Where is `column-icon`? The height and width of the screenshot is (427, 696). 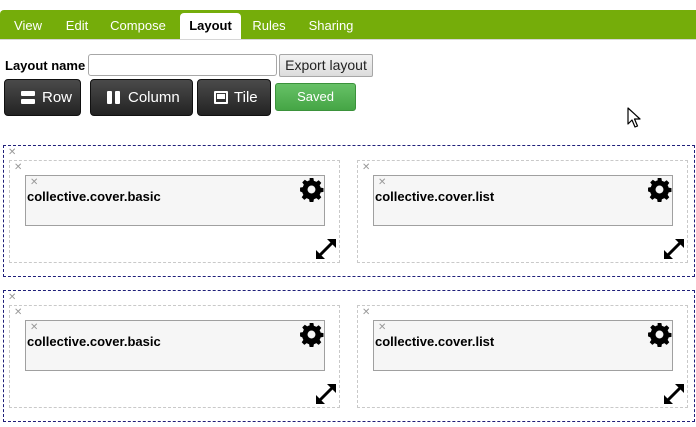 column-icon is located at coordinates (114, 97).